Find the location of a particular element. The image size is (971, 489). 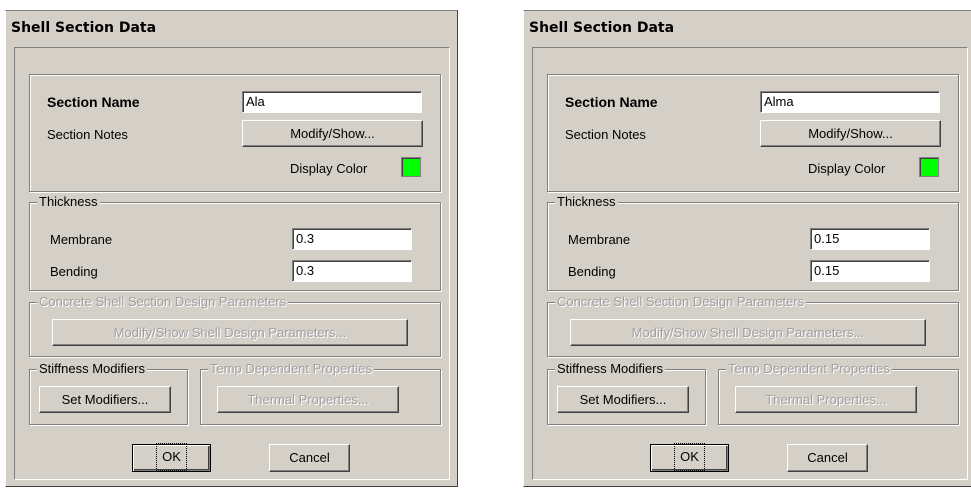

section-name-input: Ala is located at coordinates (332, 102).